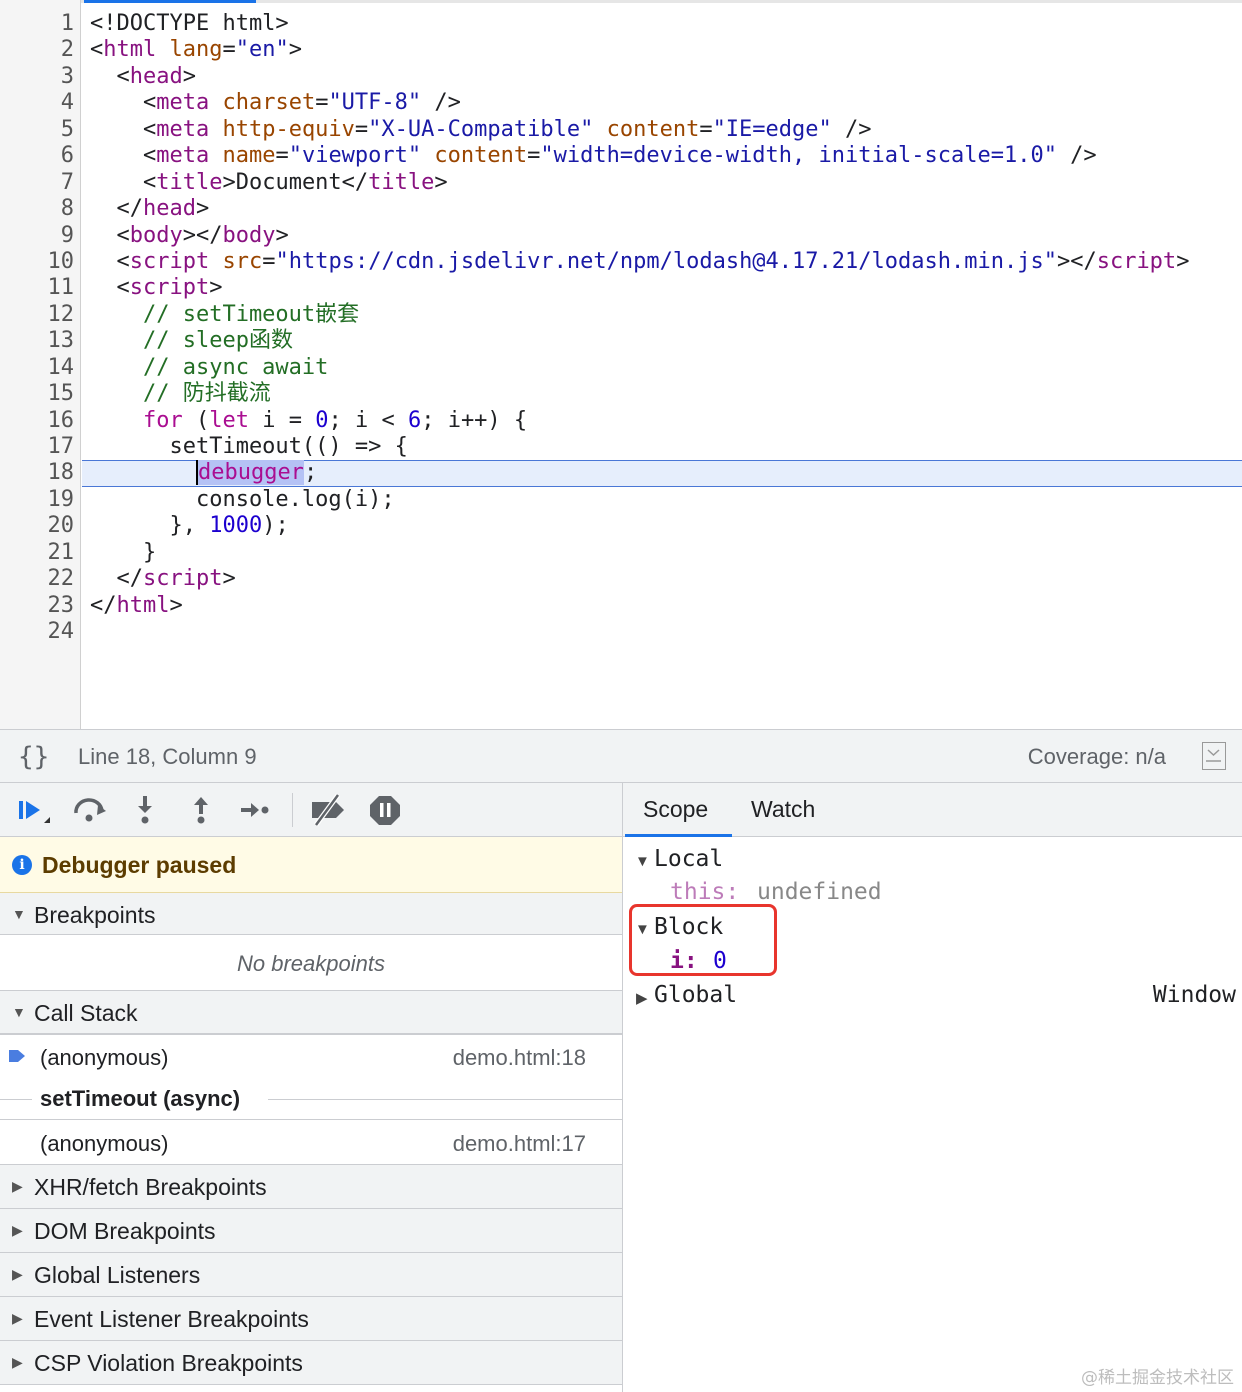 Image resolution: width=1242 pixels, height=1392 pixels. I want to click on frame-location: demo.html:18, so click(519, 1058).